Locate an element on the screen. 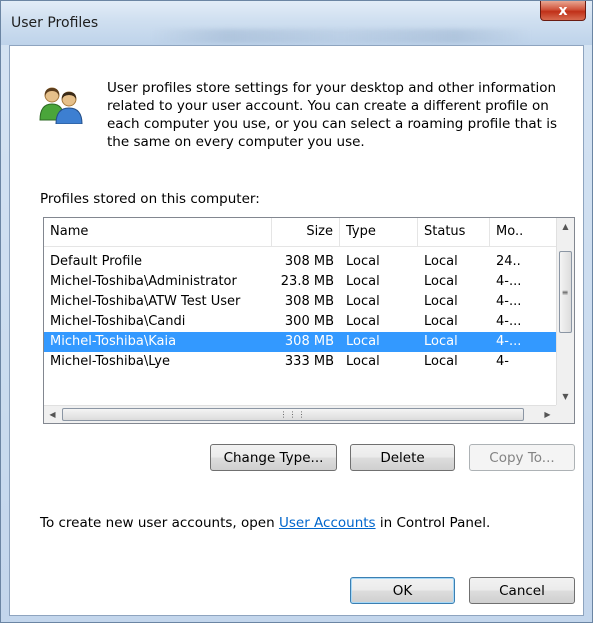  arrow-left-icon: ◀ is located at coordinates (52, 414).